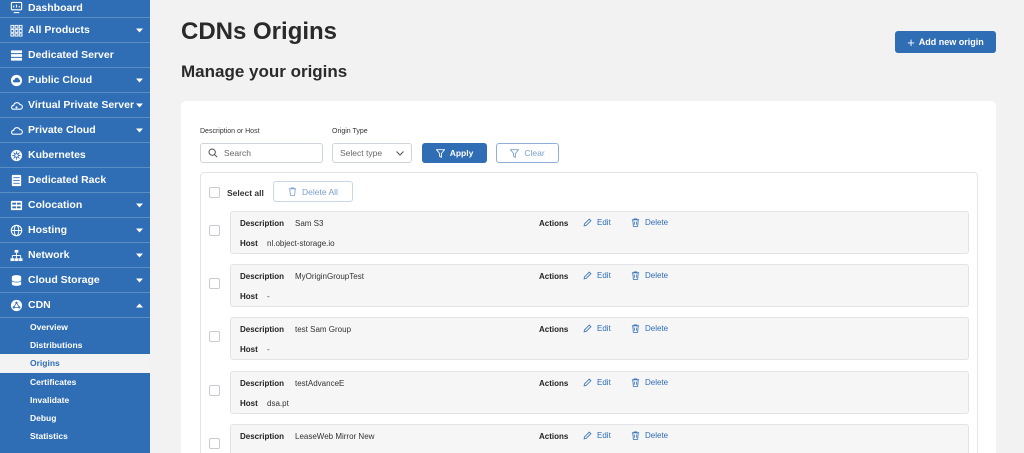 This screenshot has height=453, width=1024. Describe the element at coordinates (75, 30) in the screenshot. I see `sidebar-item-all-products: All Products` at that location.